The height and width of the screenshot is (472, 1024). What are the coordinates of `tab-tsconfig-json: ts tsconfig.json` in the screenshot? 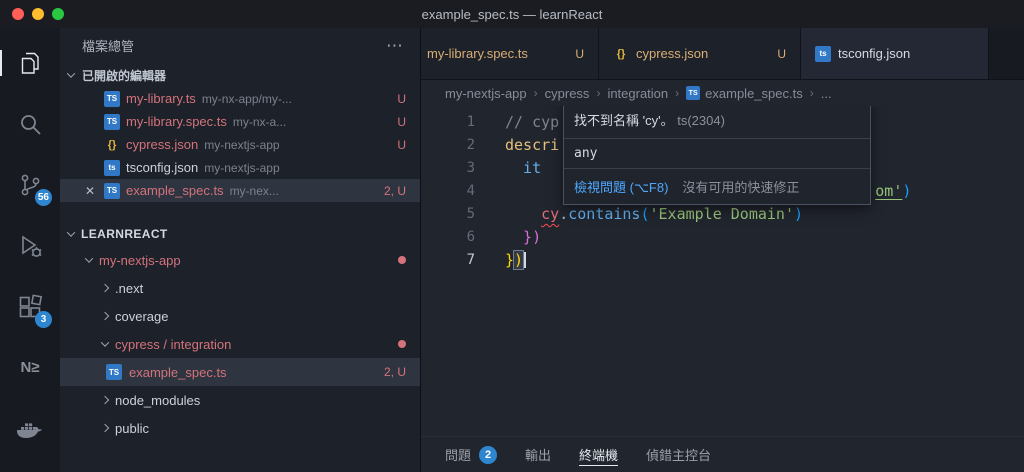 It's located at (895, 53).